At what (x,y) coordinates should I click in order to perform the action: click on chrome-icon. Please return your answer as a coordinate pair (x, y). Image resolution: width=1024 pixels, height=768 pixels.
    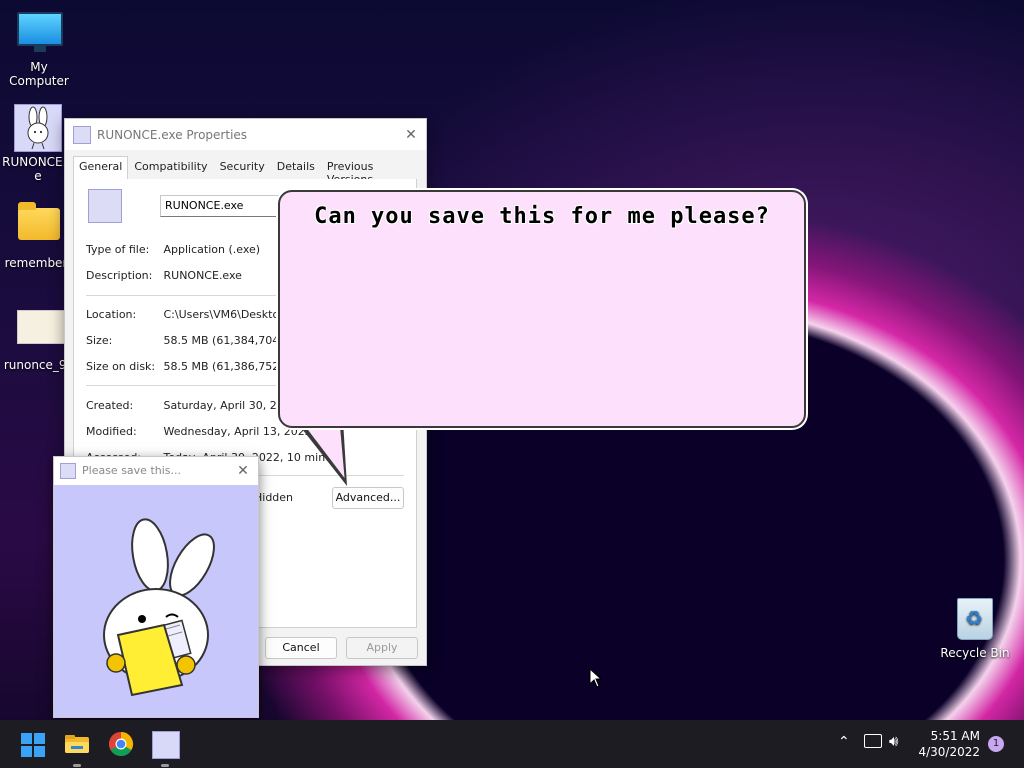
    Looking at the image, I should click on (121, 744).